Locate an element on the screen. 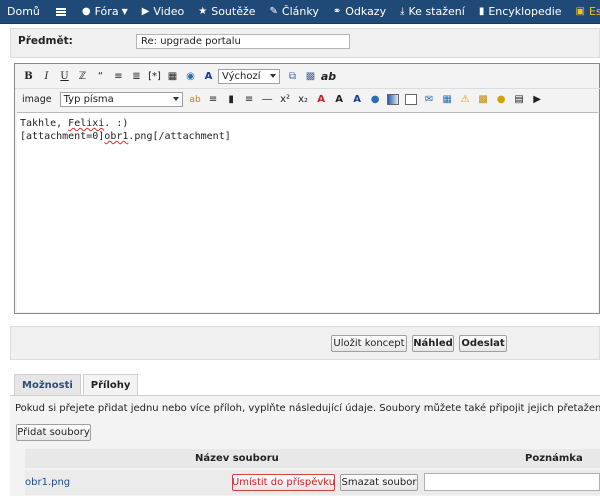 The height and width of the screenshot is (496, 600). delete-file-button: Smazat soubor is located at coordinates (379, 482).